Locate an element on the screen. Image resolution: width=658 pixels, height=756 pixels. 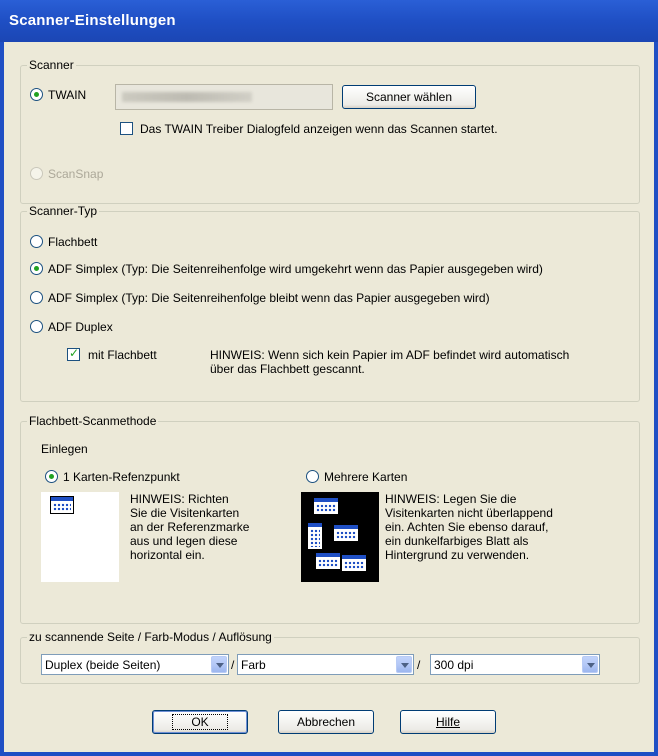
resolution-select: 300 dpi is located at coordinates (515, 664).